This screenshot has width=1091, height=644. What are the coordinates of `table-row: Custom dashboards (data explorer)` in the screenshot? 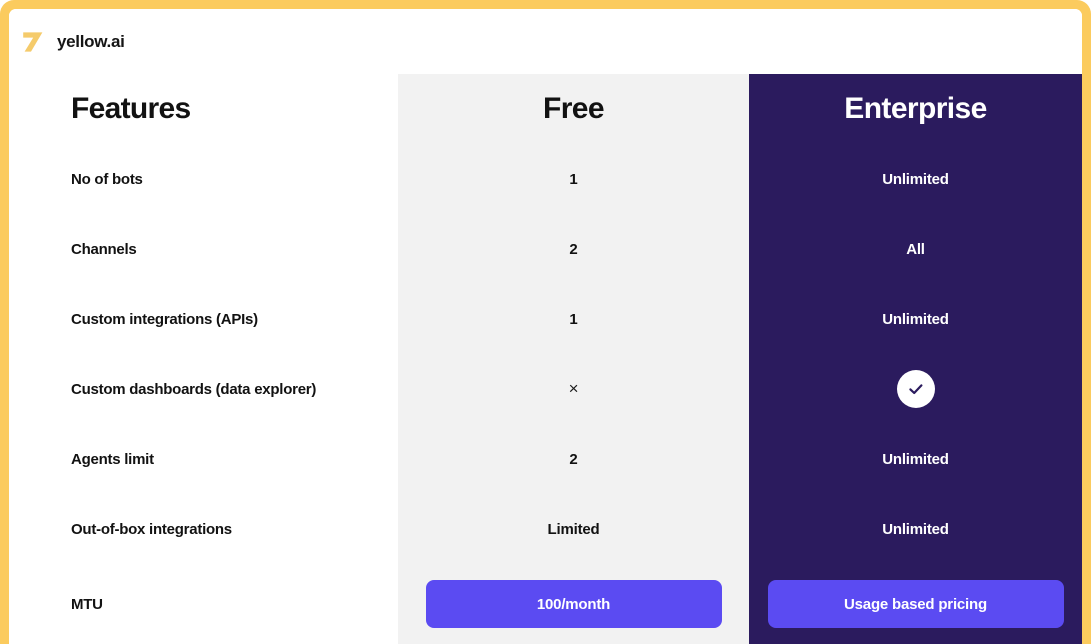 It's located at (203, 389).